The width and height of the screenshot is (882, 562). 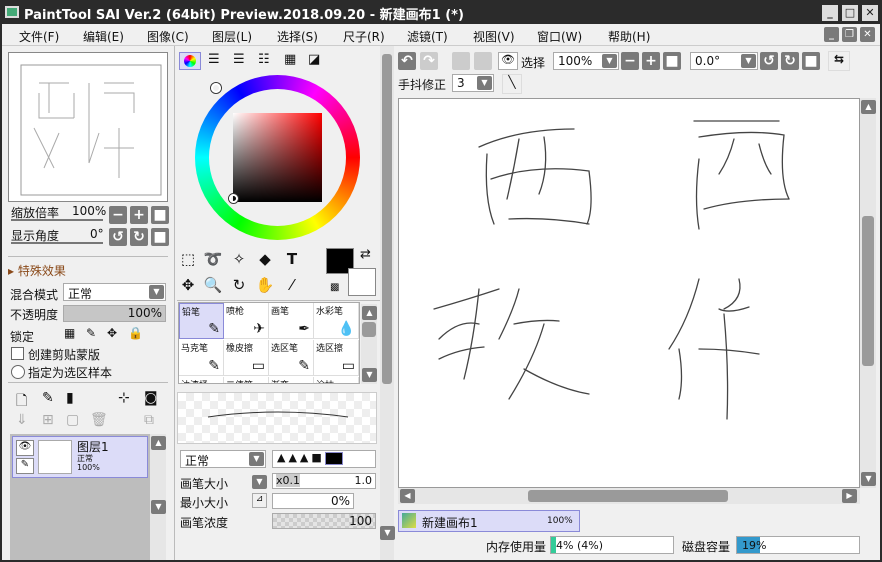 I want to click on effects-expander: ▸ 特殊效果, so click(x=37, y=270).